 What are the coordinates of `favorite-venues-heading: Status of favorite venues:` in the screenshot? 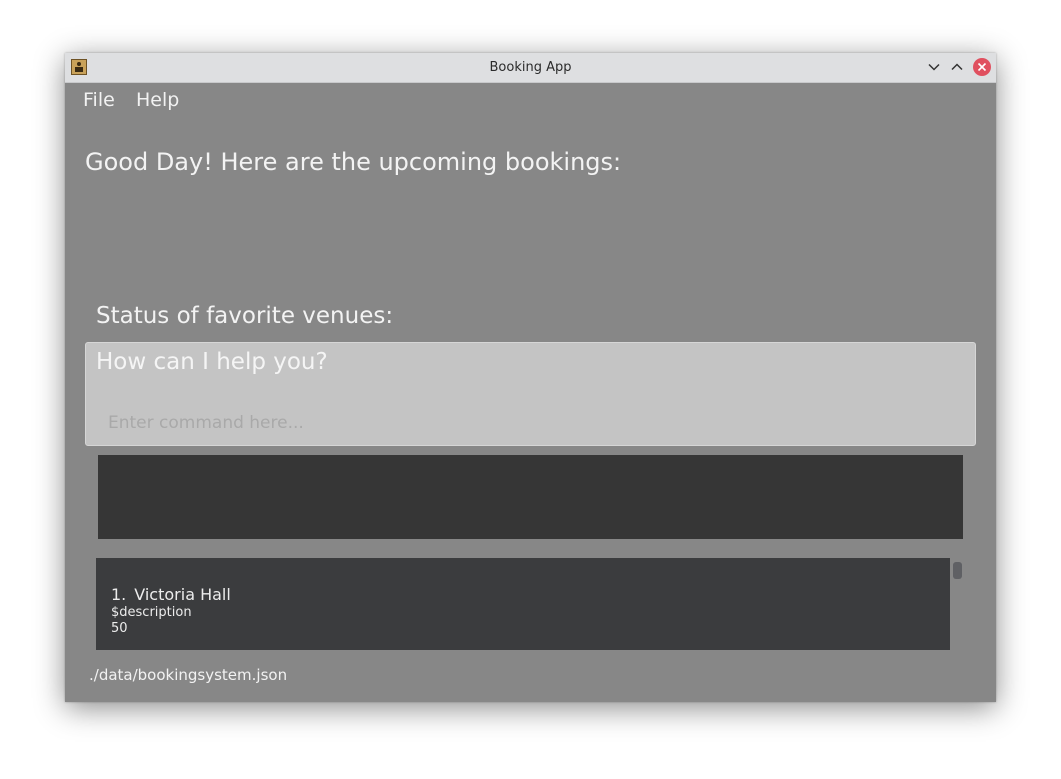 It's located at (245, 316).